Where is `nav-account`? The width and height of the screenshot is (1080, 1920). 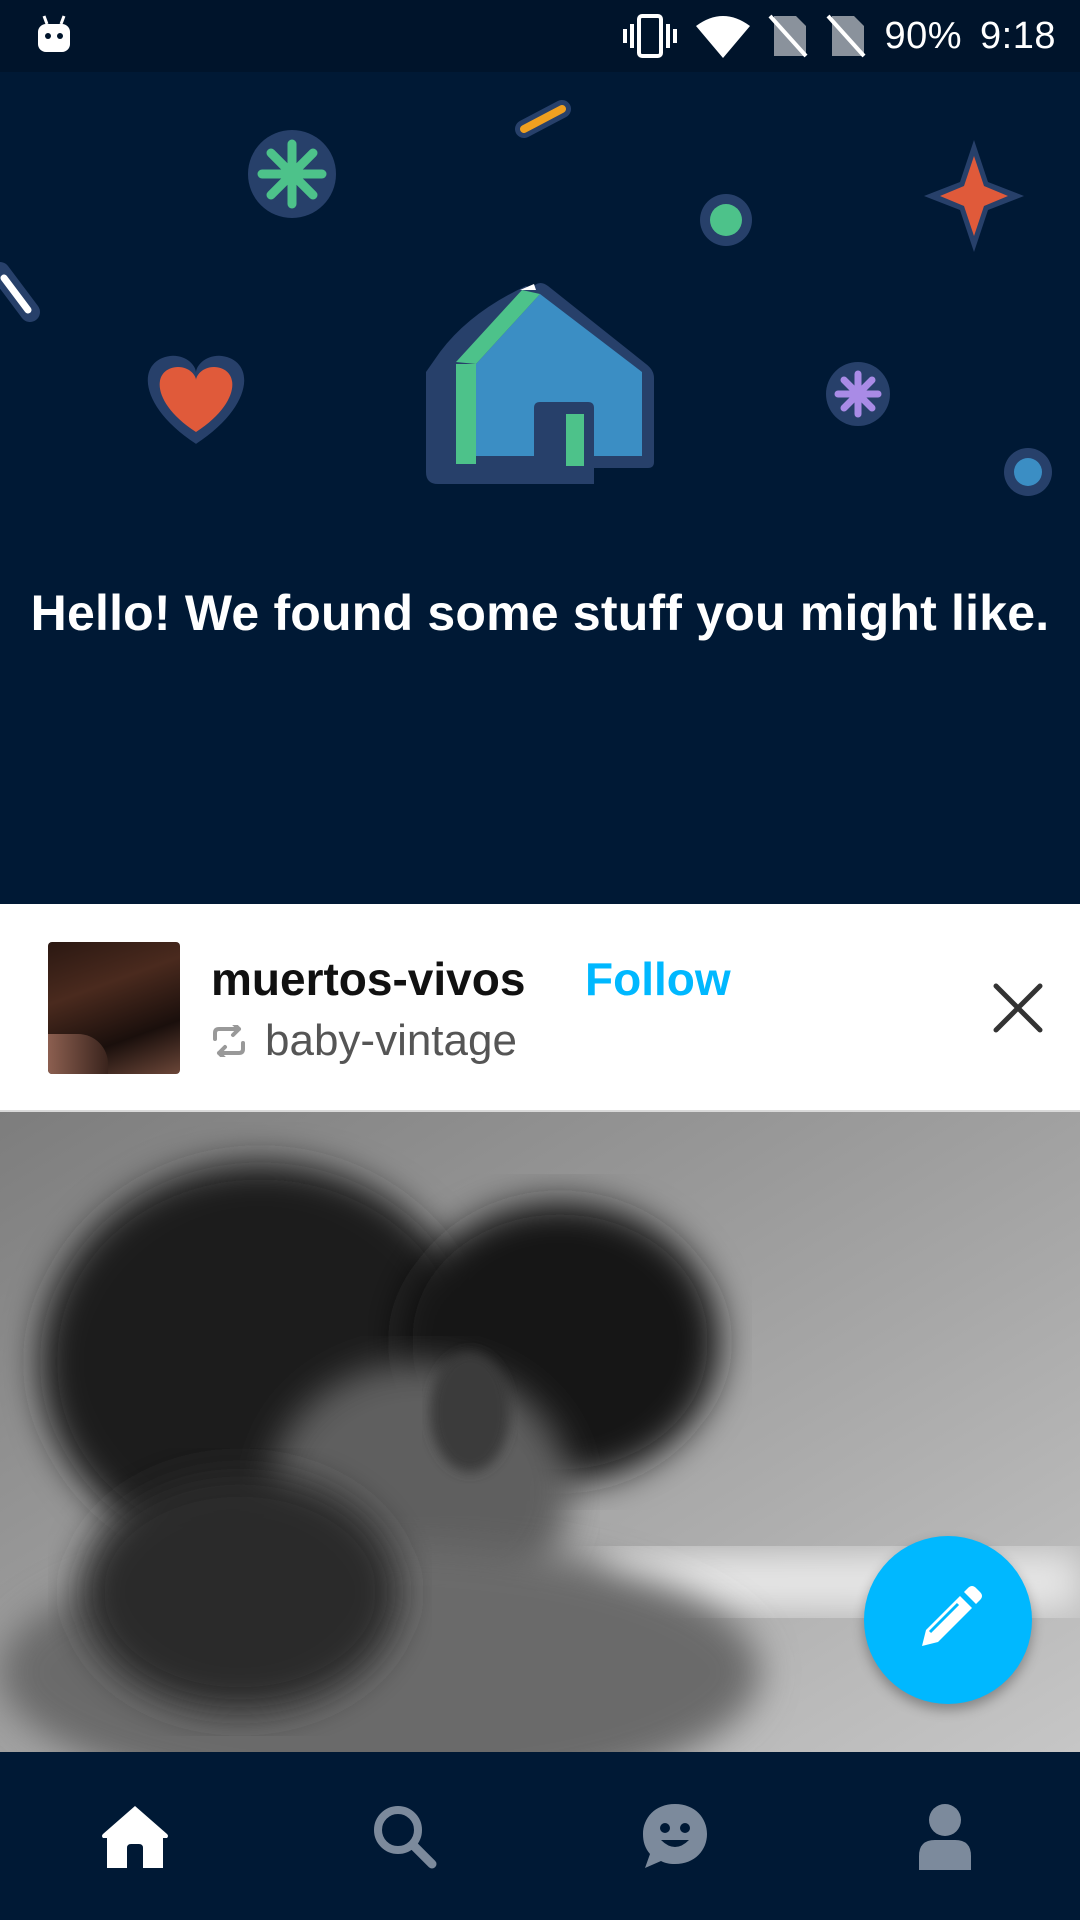 nav-account is located at coordinates (945, 1836).